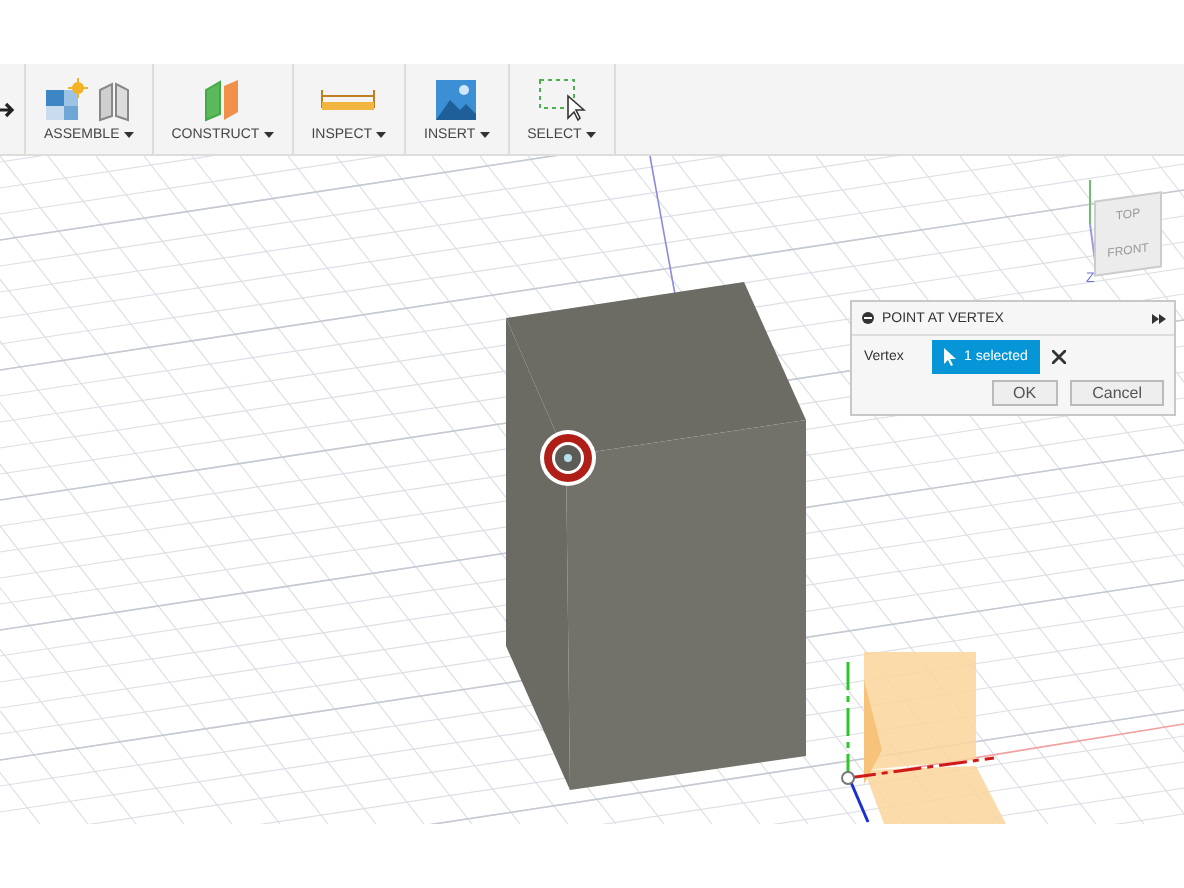 Image resolution: width=1184 pixels, height=888 pixels. I want to click on expand-icon, so click(1159, 318).